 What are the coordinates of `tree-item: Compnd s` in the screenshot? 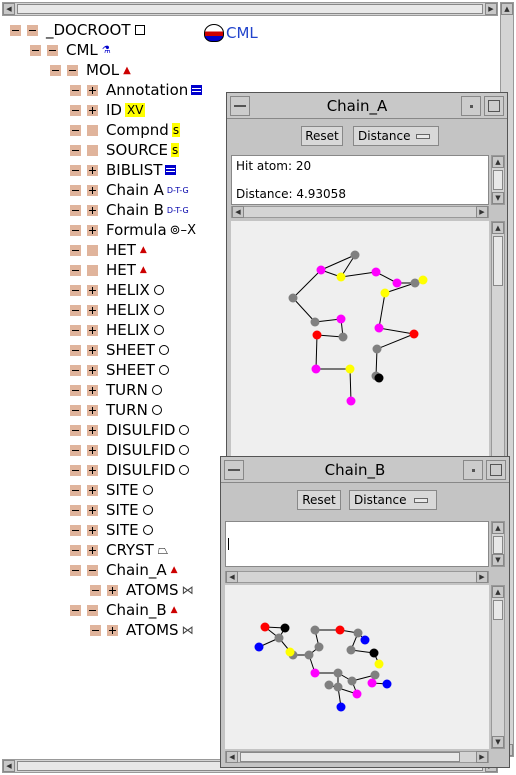 It's located at (125, 130).